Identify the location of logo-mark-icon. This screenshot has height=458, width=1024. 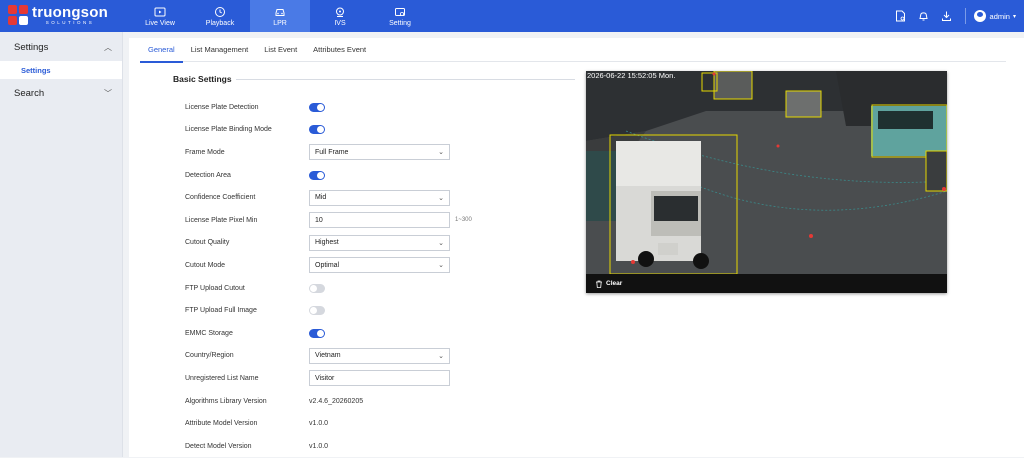
(18, 15).